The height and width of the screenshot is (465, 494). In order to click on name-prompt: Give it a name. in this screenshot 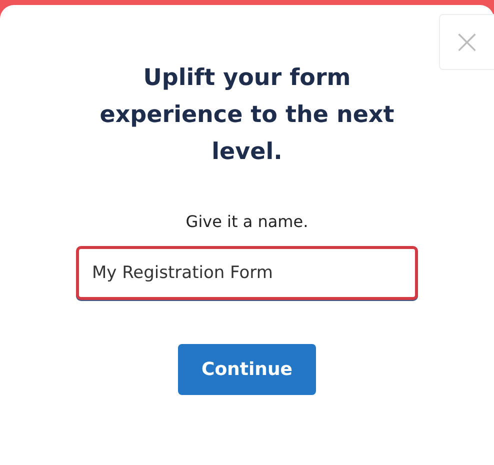, I will do `click(247, 221)`.